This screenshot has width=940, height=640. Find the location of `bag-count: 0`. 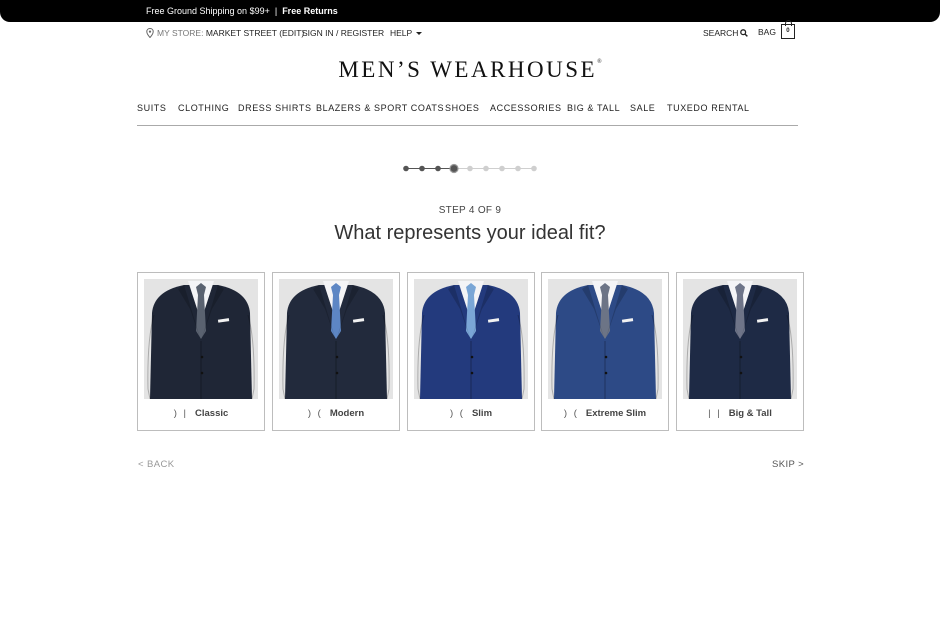

bag-count: 0 is located at coordinates (788, 31).